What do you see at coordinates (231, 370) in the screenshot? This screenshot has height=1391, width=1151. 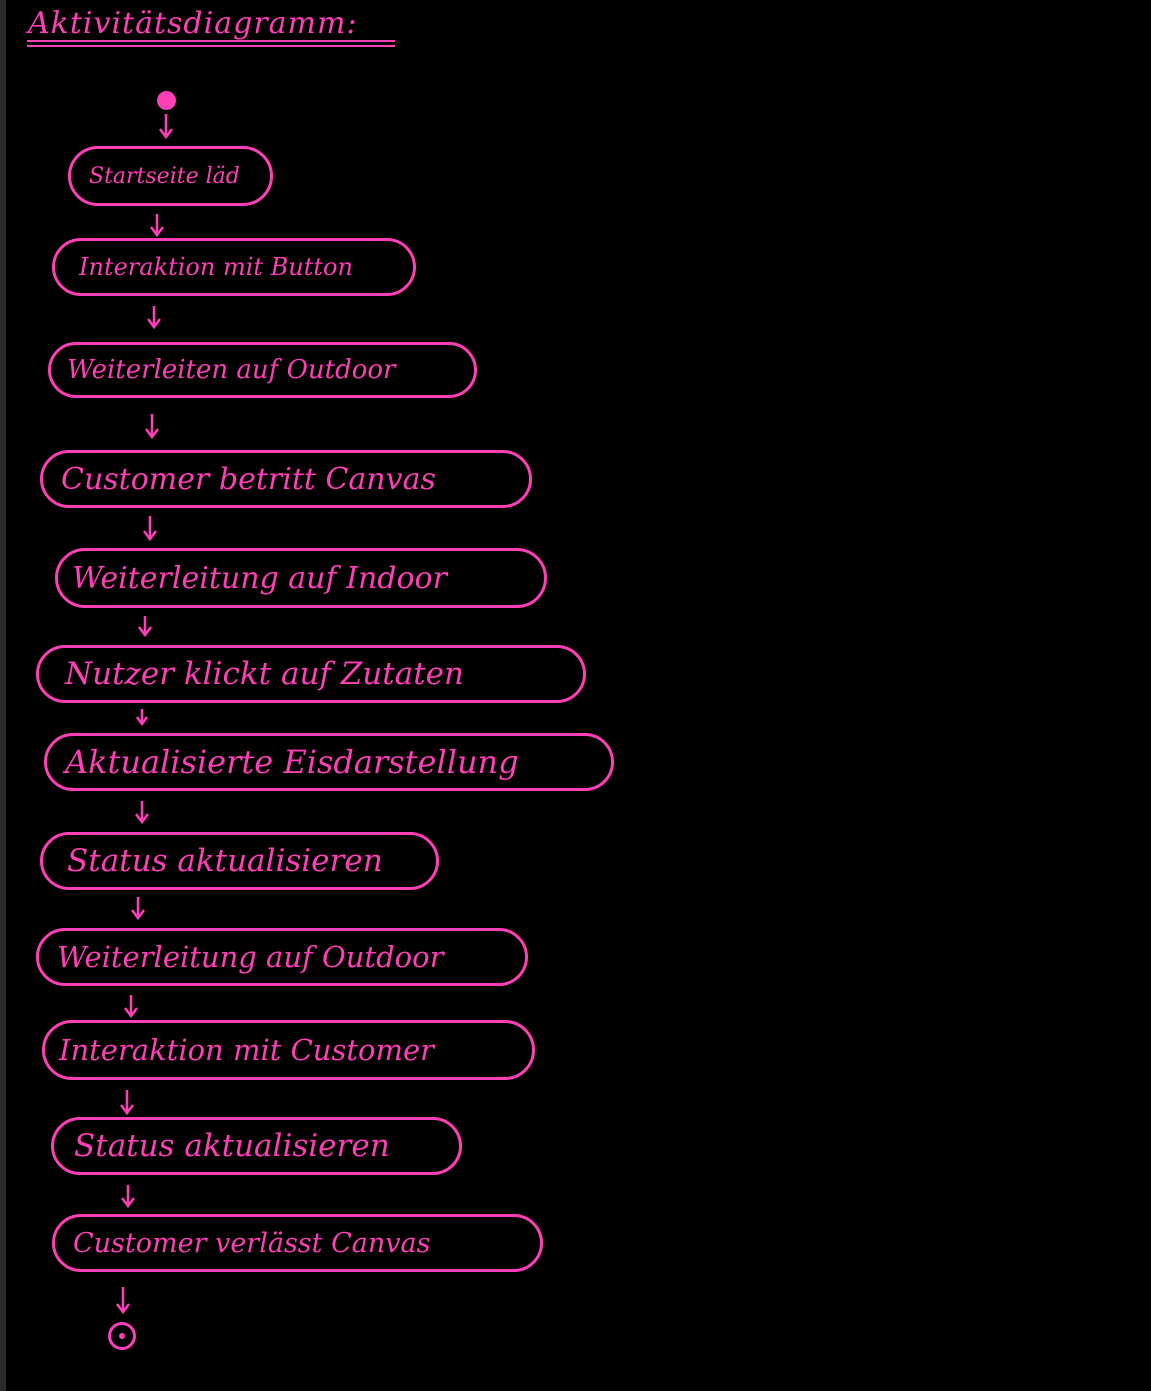 I see `action-label: Weiterleiten auf Outdoor` at bounding box center [231, 370].